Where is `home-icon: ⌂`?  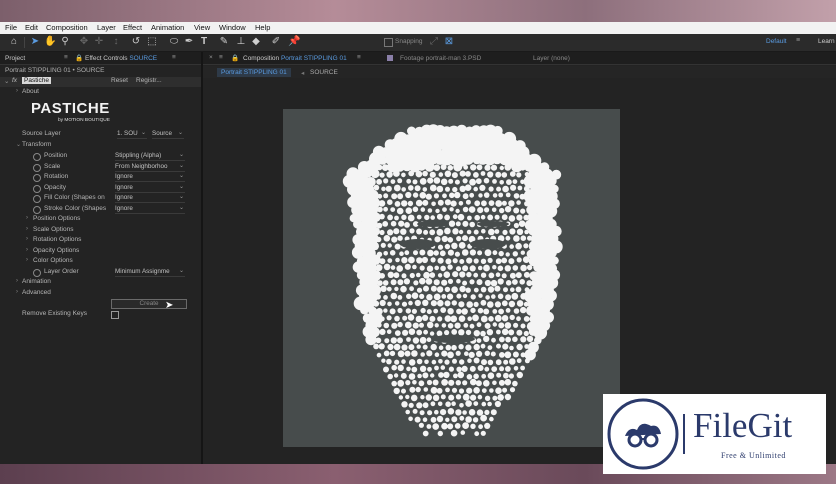 home-icon: ⌂ is located at coordinates (14, 42).